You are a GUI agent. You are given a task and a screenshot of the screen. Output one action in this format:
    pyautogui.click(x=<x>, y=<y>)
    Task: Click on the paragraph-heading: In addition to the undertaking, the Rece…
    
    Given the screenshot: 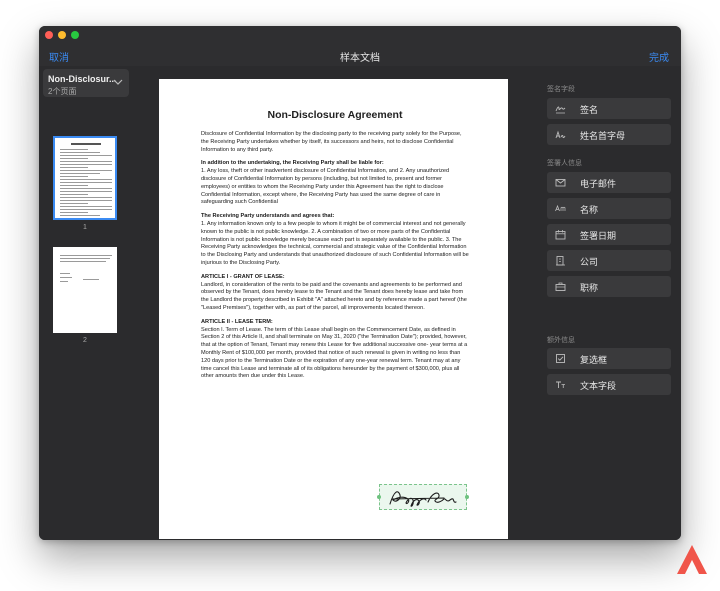 What is the action you would take?
    pyautogui.click(x=292, y=163)
    